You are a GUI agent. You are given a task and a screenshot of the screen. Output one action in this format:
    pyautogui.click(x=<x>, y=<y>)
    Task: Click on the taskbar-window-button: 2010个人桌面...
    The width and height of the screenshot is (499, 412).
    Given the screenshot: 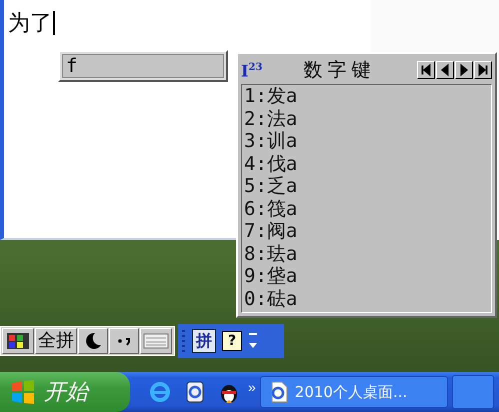 What is the action you would take?
    pyautogui.click(x=354, y=392)
    